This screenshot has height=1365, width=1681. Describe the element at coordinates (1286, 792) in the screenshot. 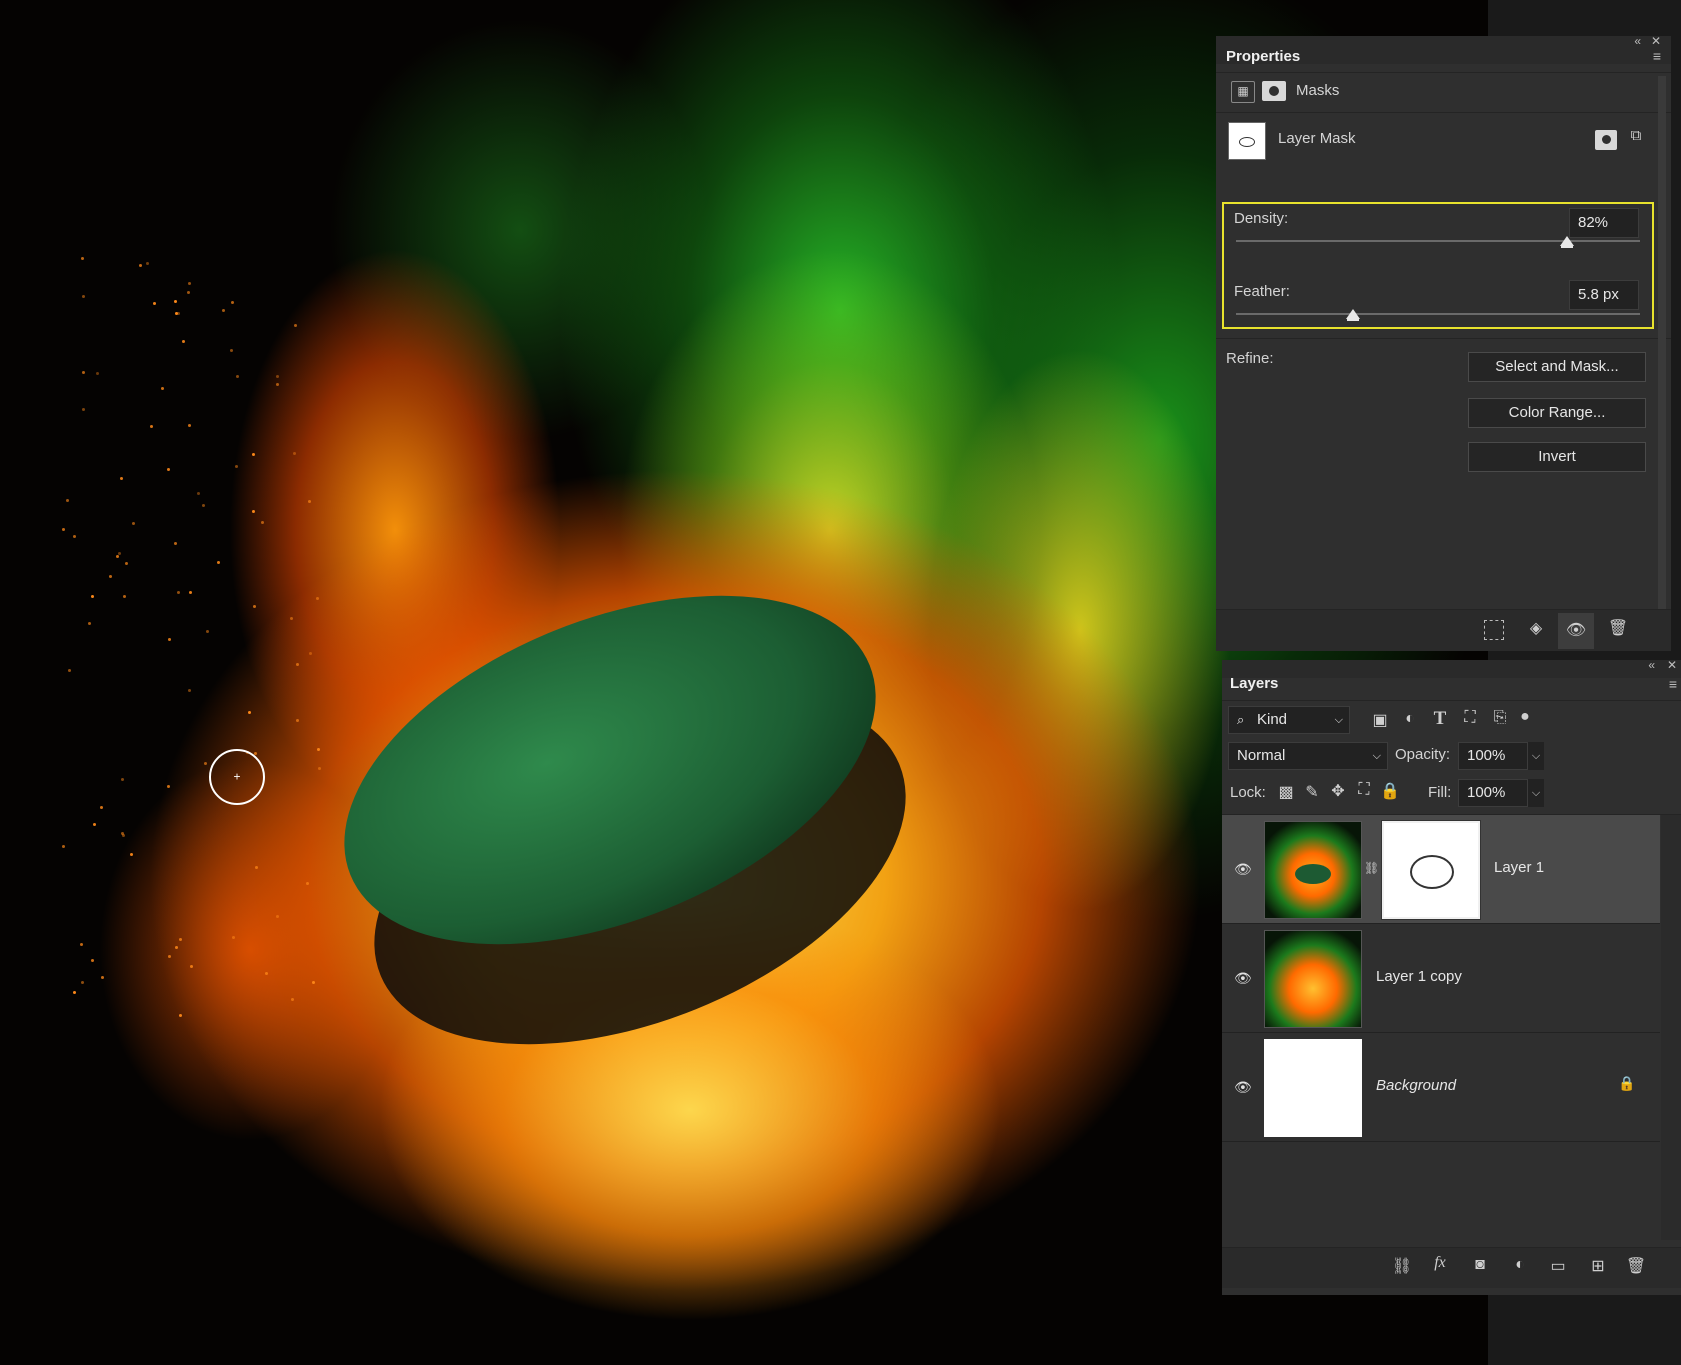

I see `lock-transparent-pixels-icon: ▩` at that location.